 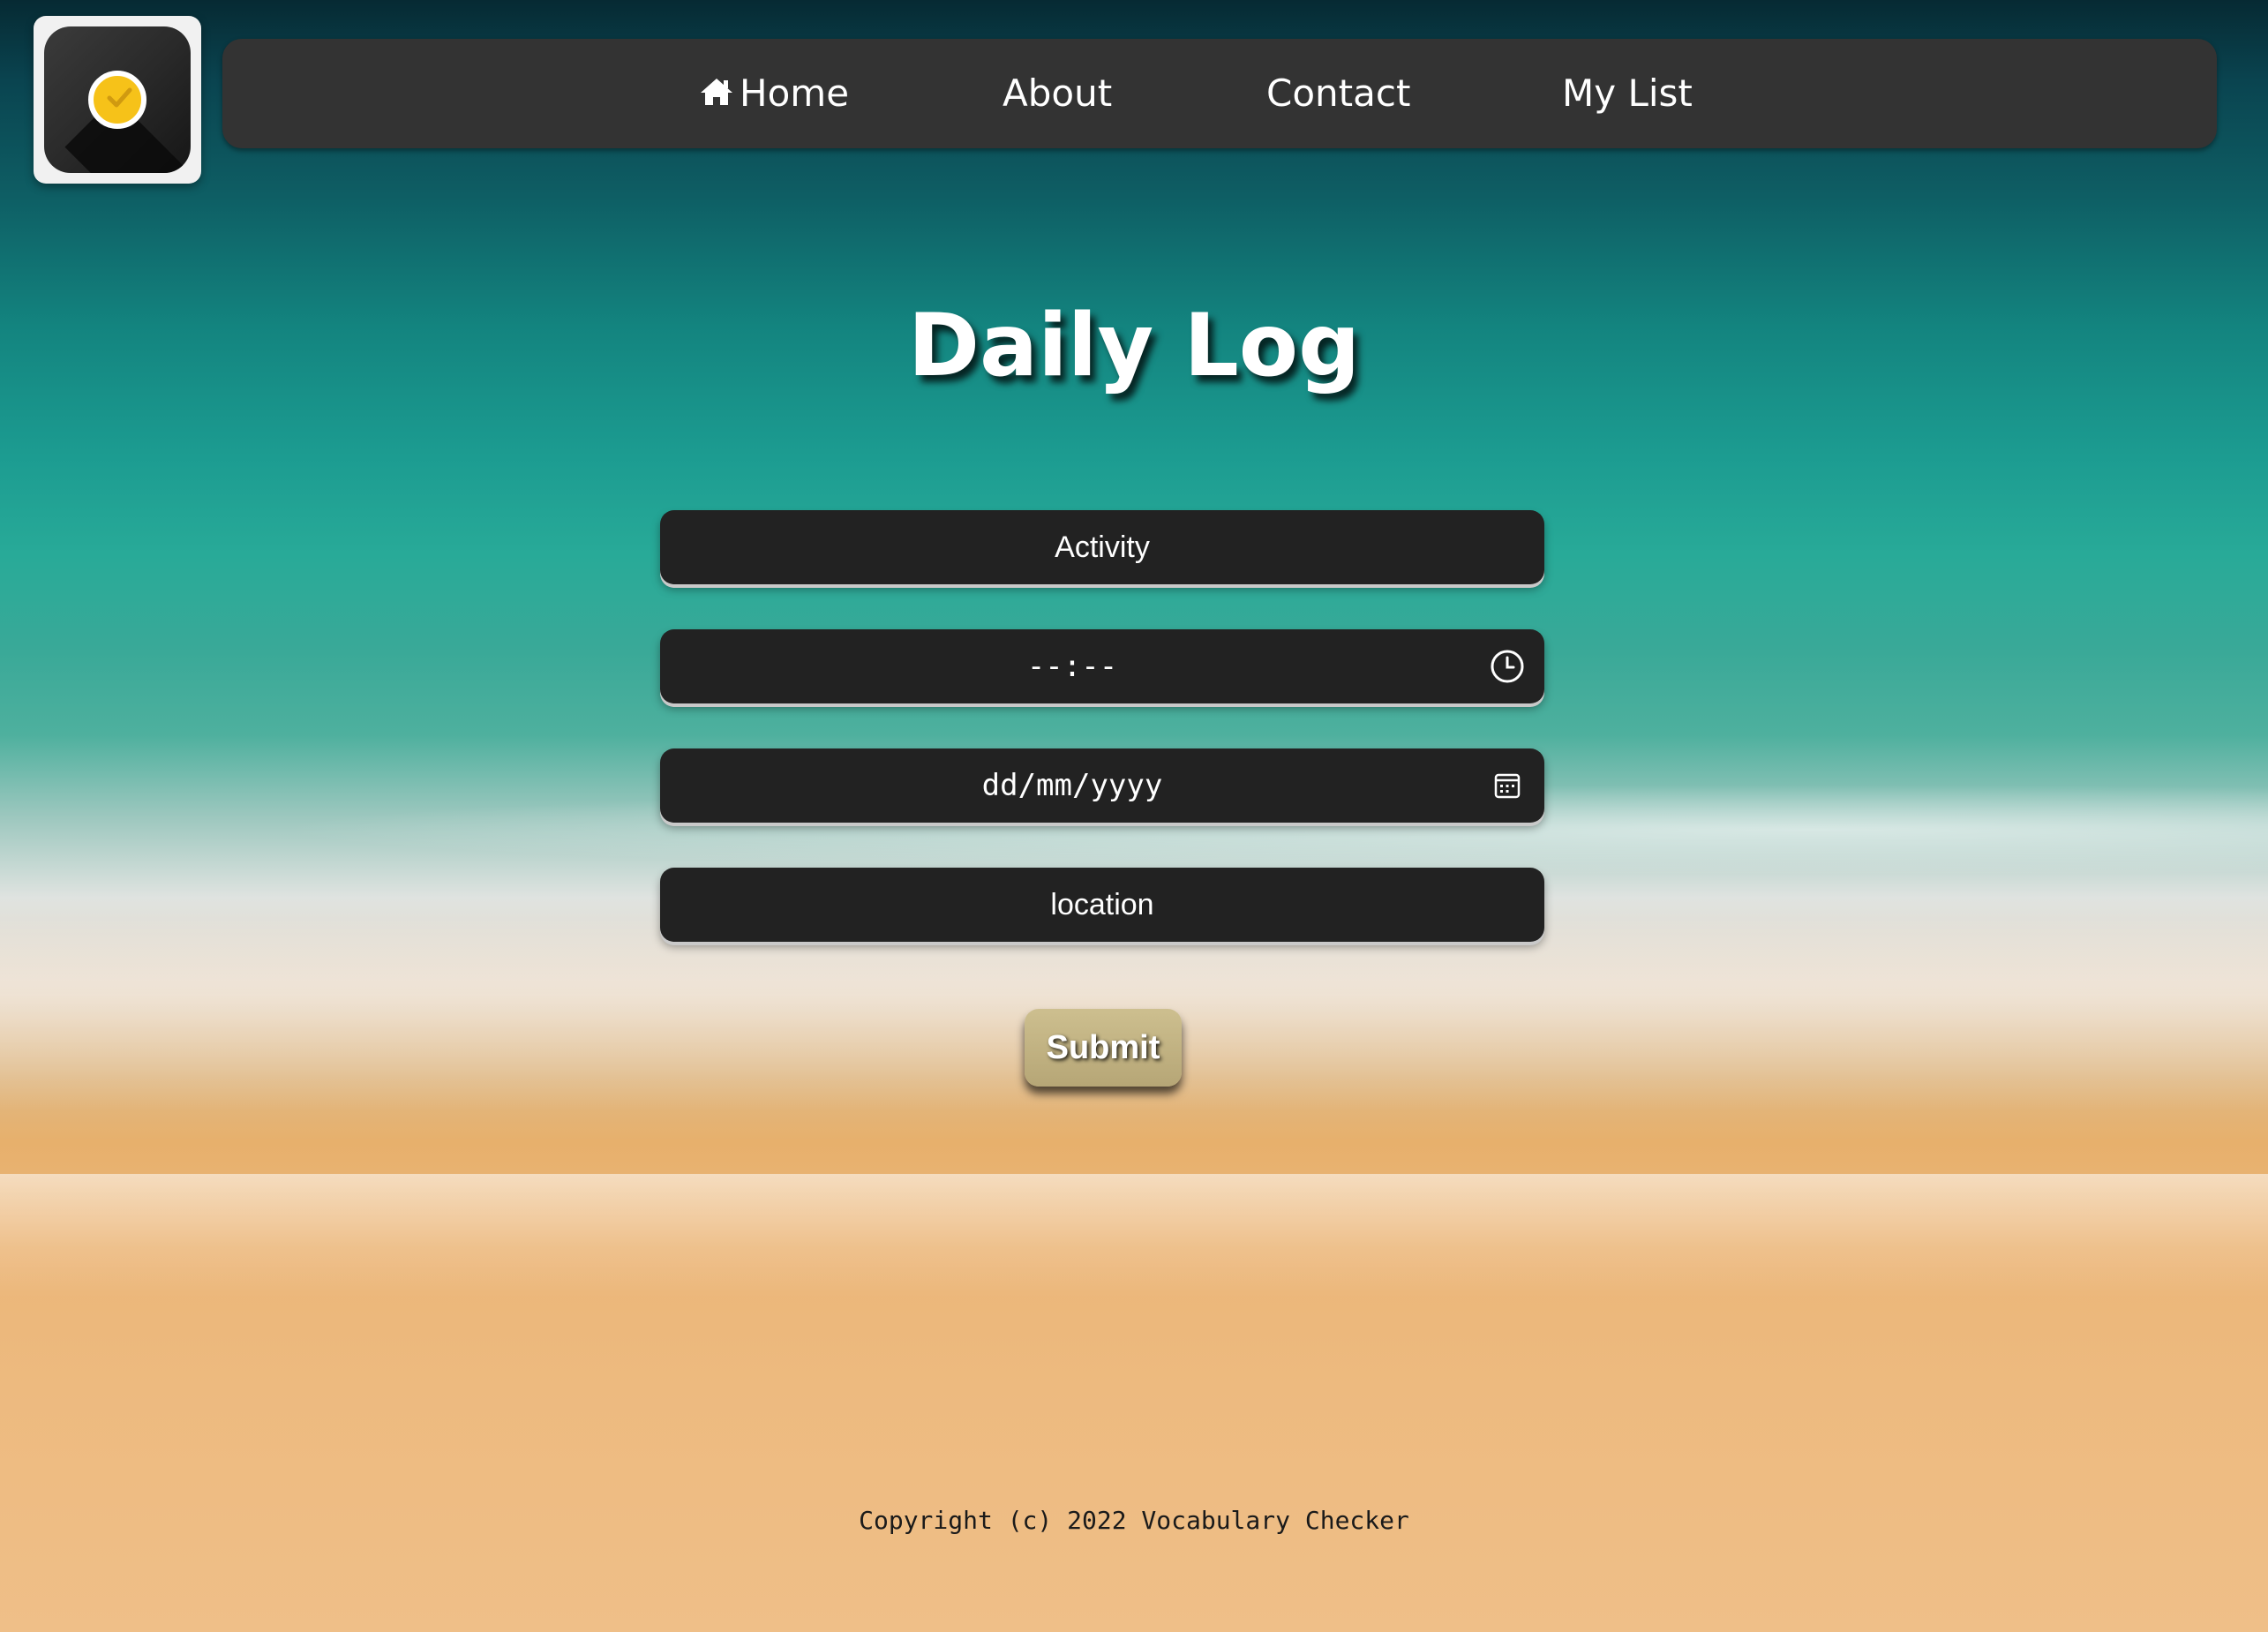 I want to click on location-placeholder: location, so click(x=1102, y=904).